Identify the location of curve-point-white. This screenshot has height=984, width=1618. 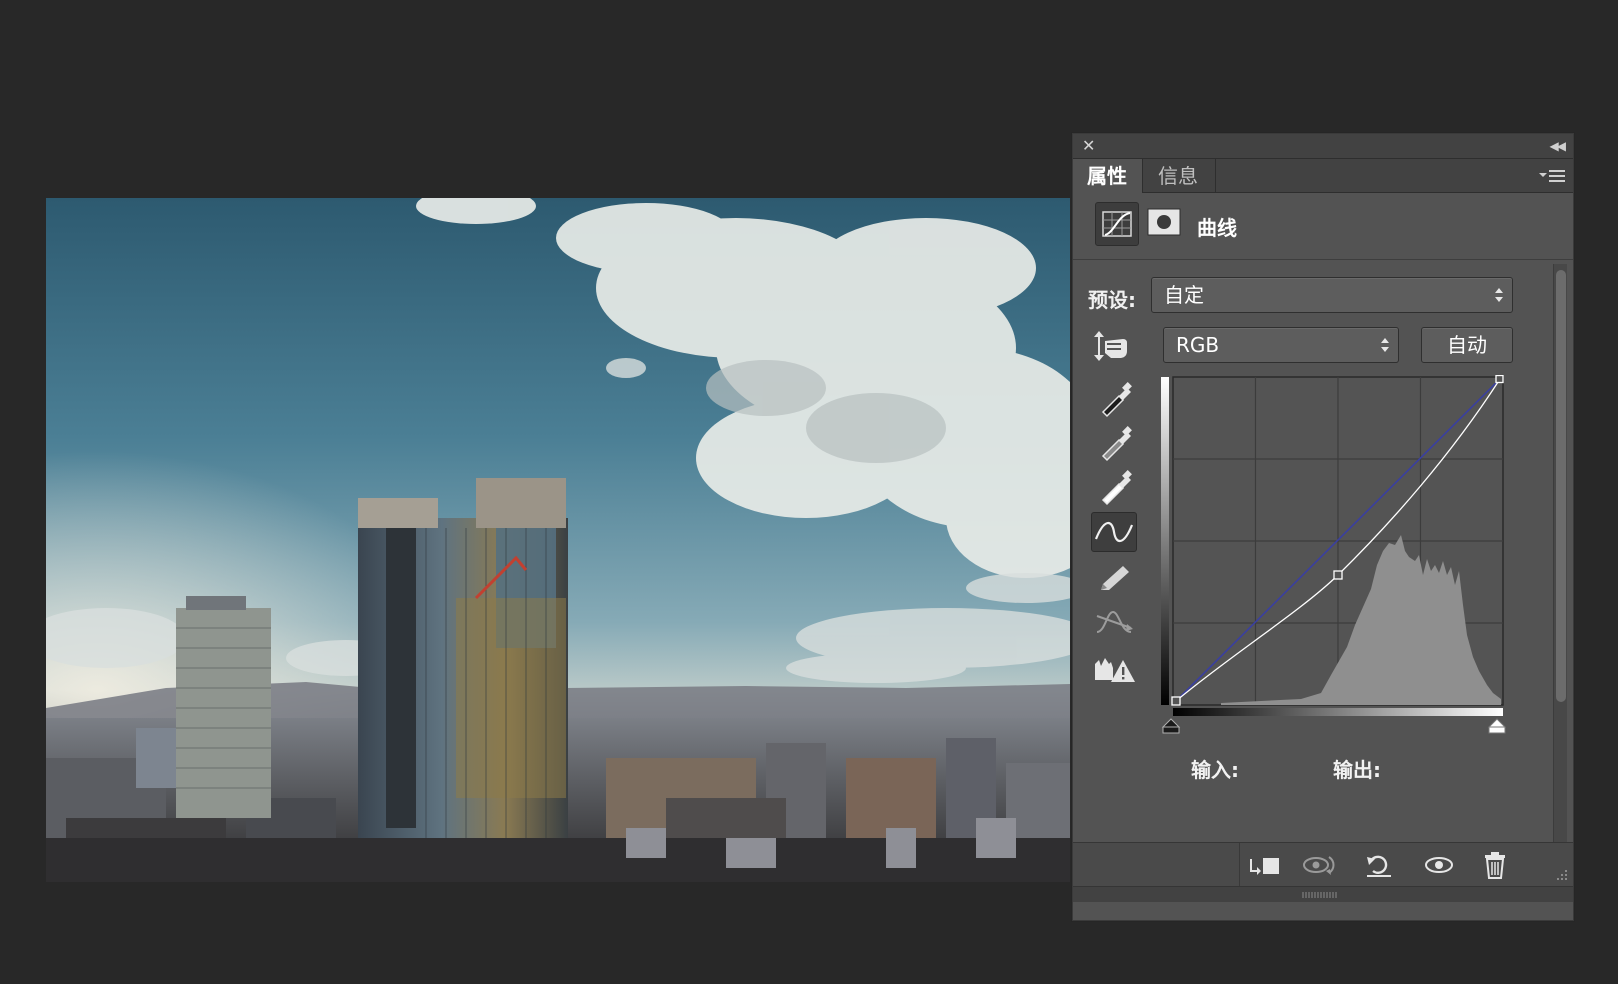
(1499, 379).